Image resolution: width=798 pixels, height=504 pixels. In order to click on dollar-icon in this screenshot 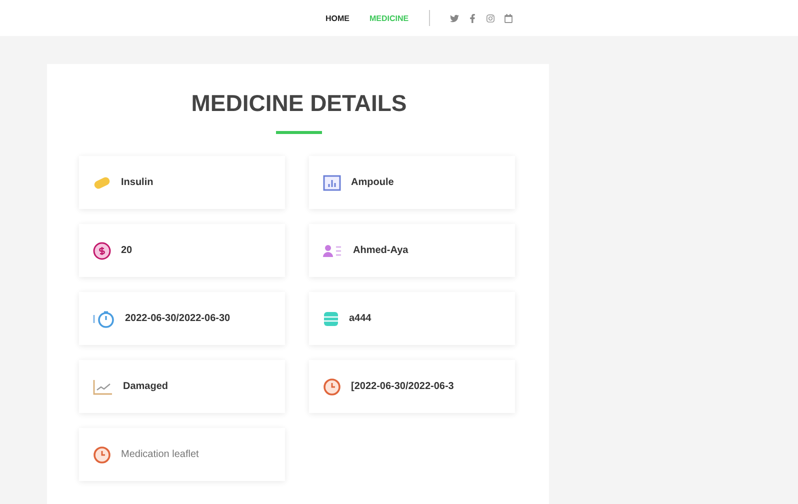, I will do `click(102, 251)`.